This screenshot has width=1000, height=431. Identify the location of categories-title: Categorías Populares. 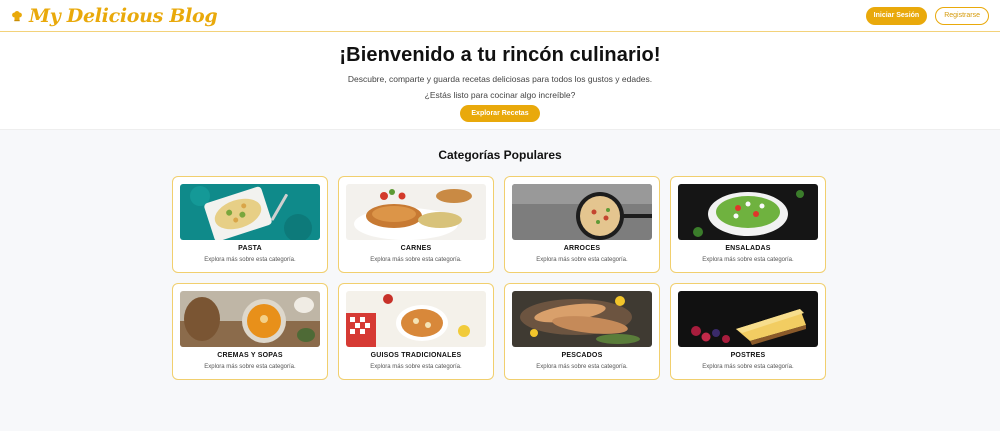
(500, 155).